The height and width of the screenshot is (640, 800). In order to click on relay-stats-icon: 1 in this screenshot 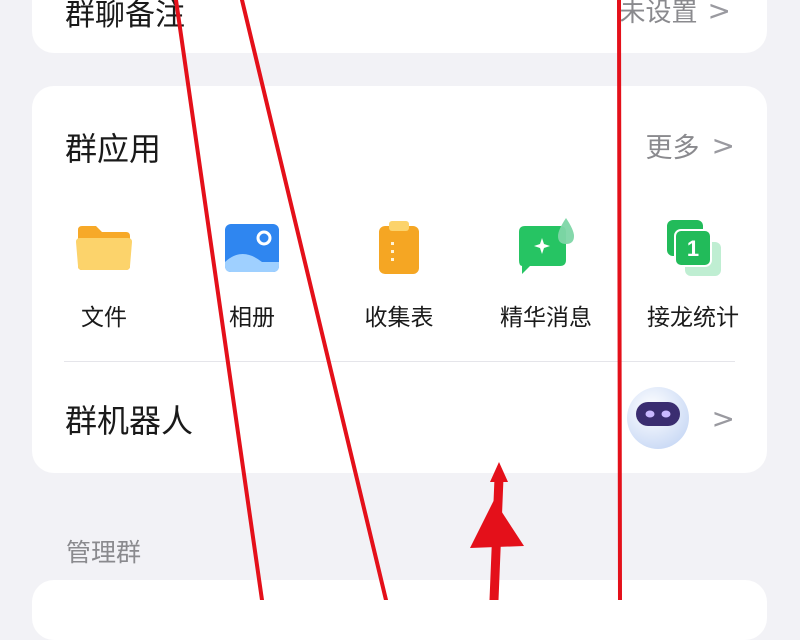, I will do `click(693, 248)`.